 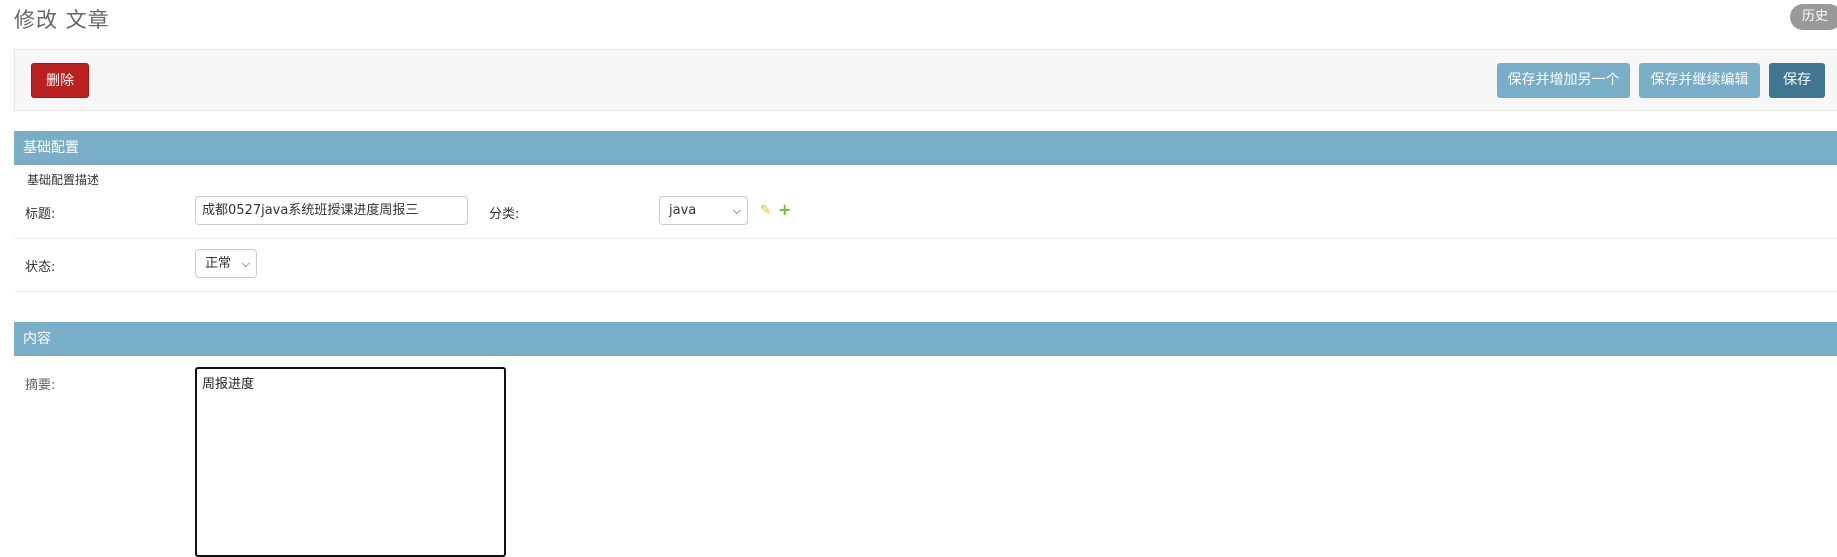 I want to click on title-label: 标题:, so click(x=40, y=214).